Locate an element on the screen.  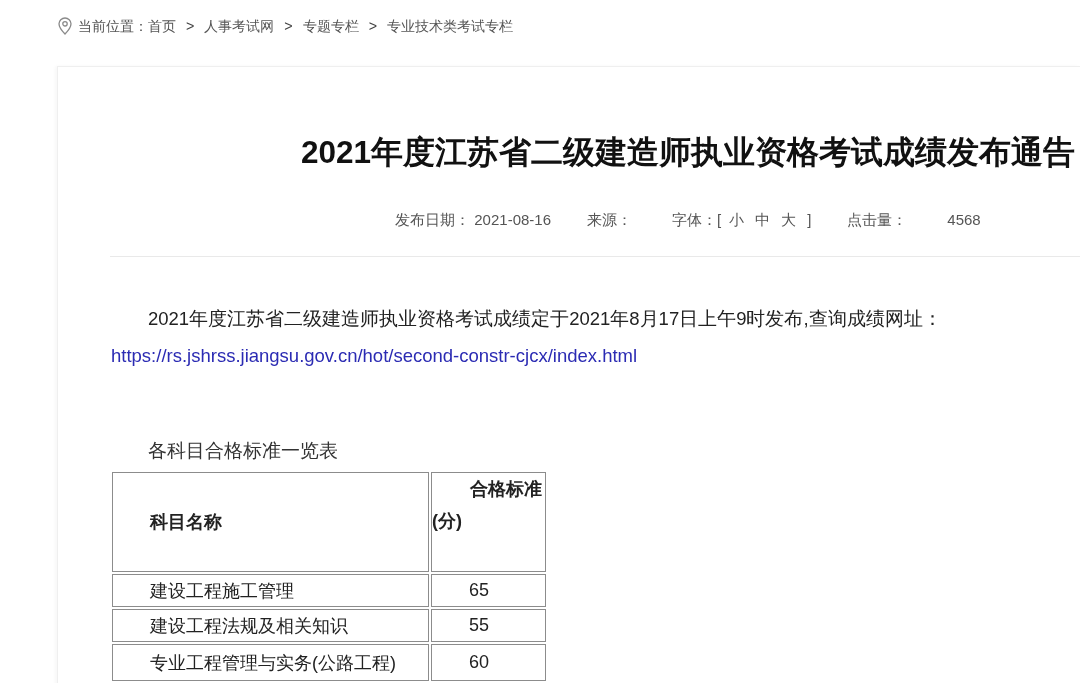
article-paragraph: 2021年度江苏省二级建造师执业资格考试成绩定于2021年8月17日上午9时发布,查询成绩网址： is located at coordinates (544, 319).